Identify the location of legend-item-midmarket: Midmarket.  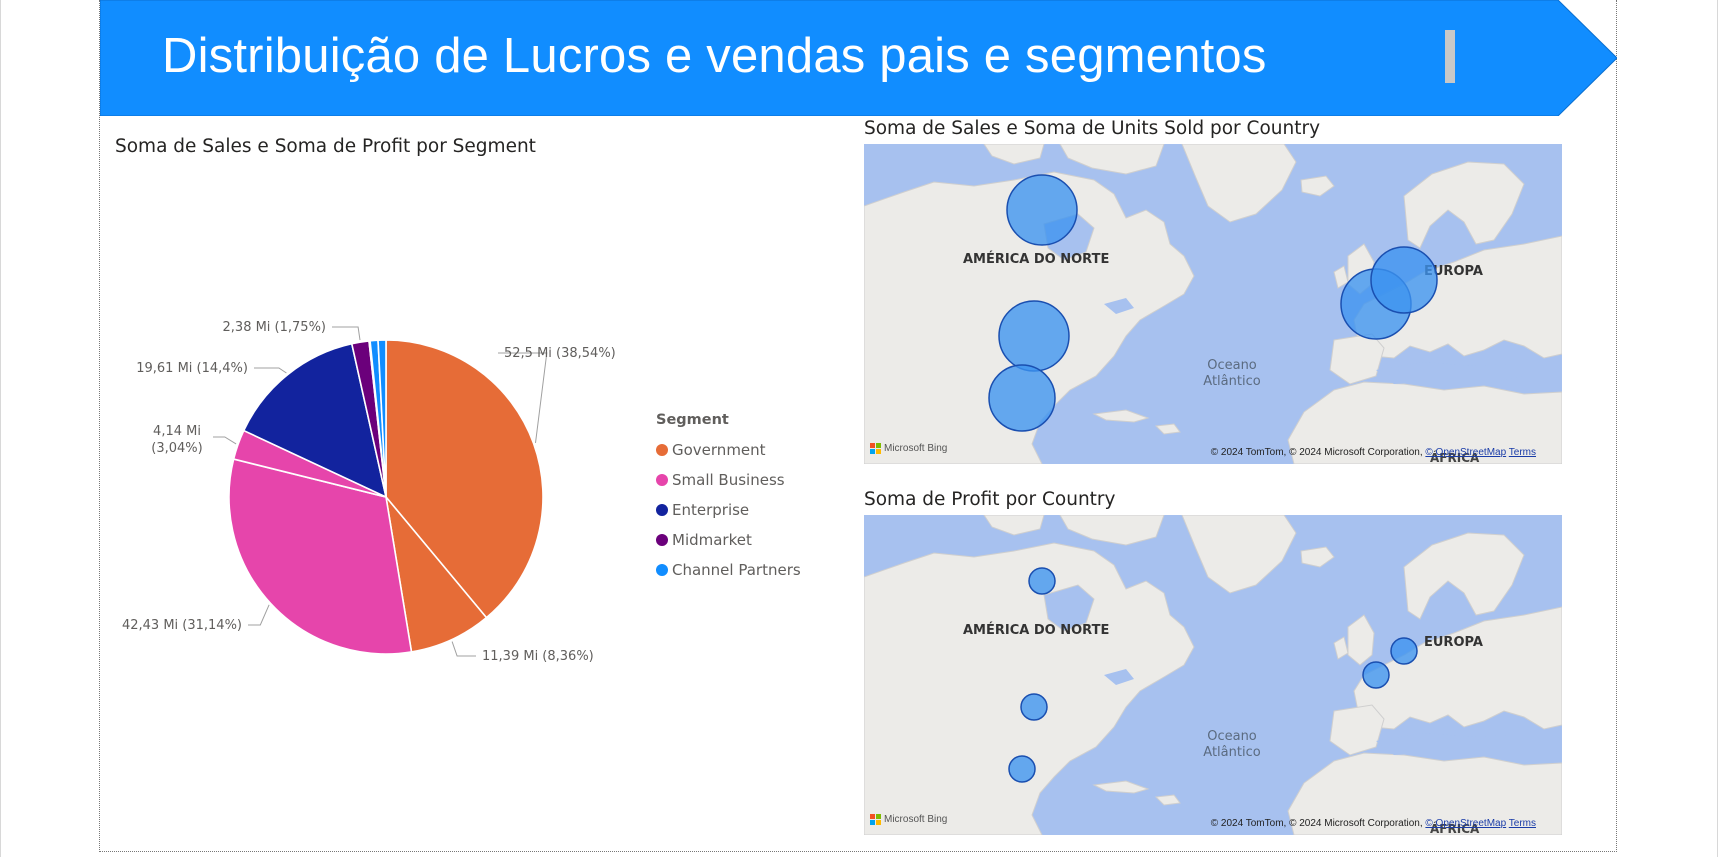
(728, 540).